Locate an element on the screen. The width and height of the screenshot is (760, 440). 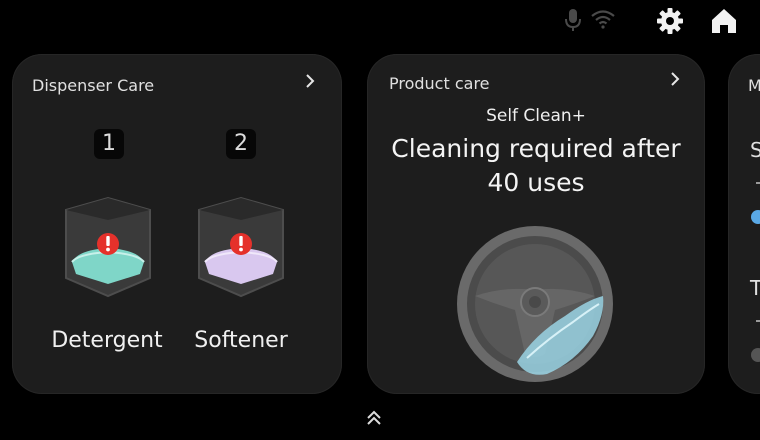
detergent-dispenser-icon is located at coordinates (108, 247).